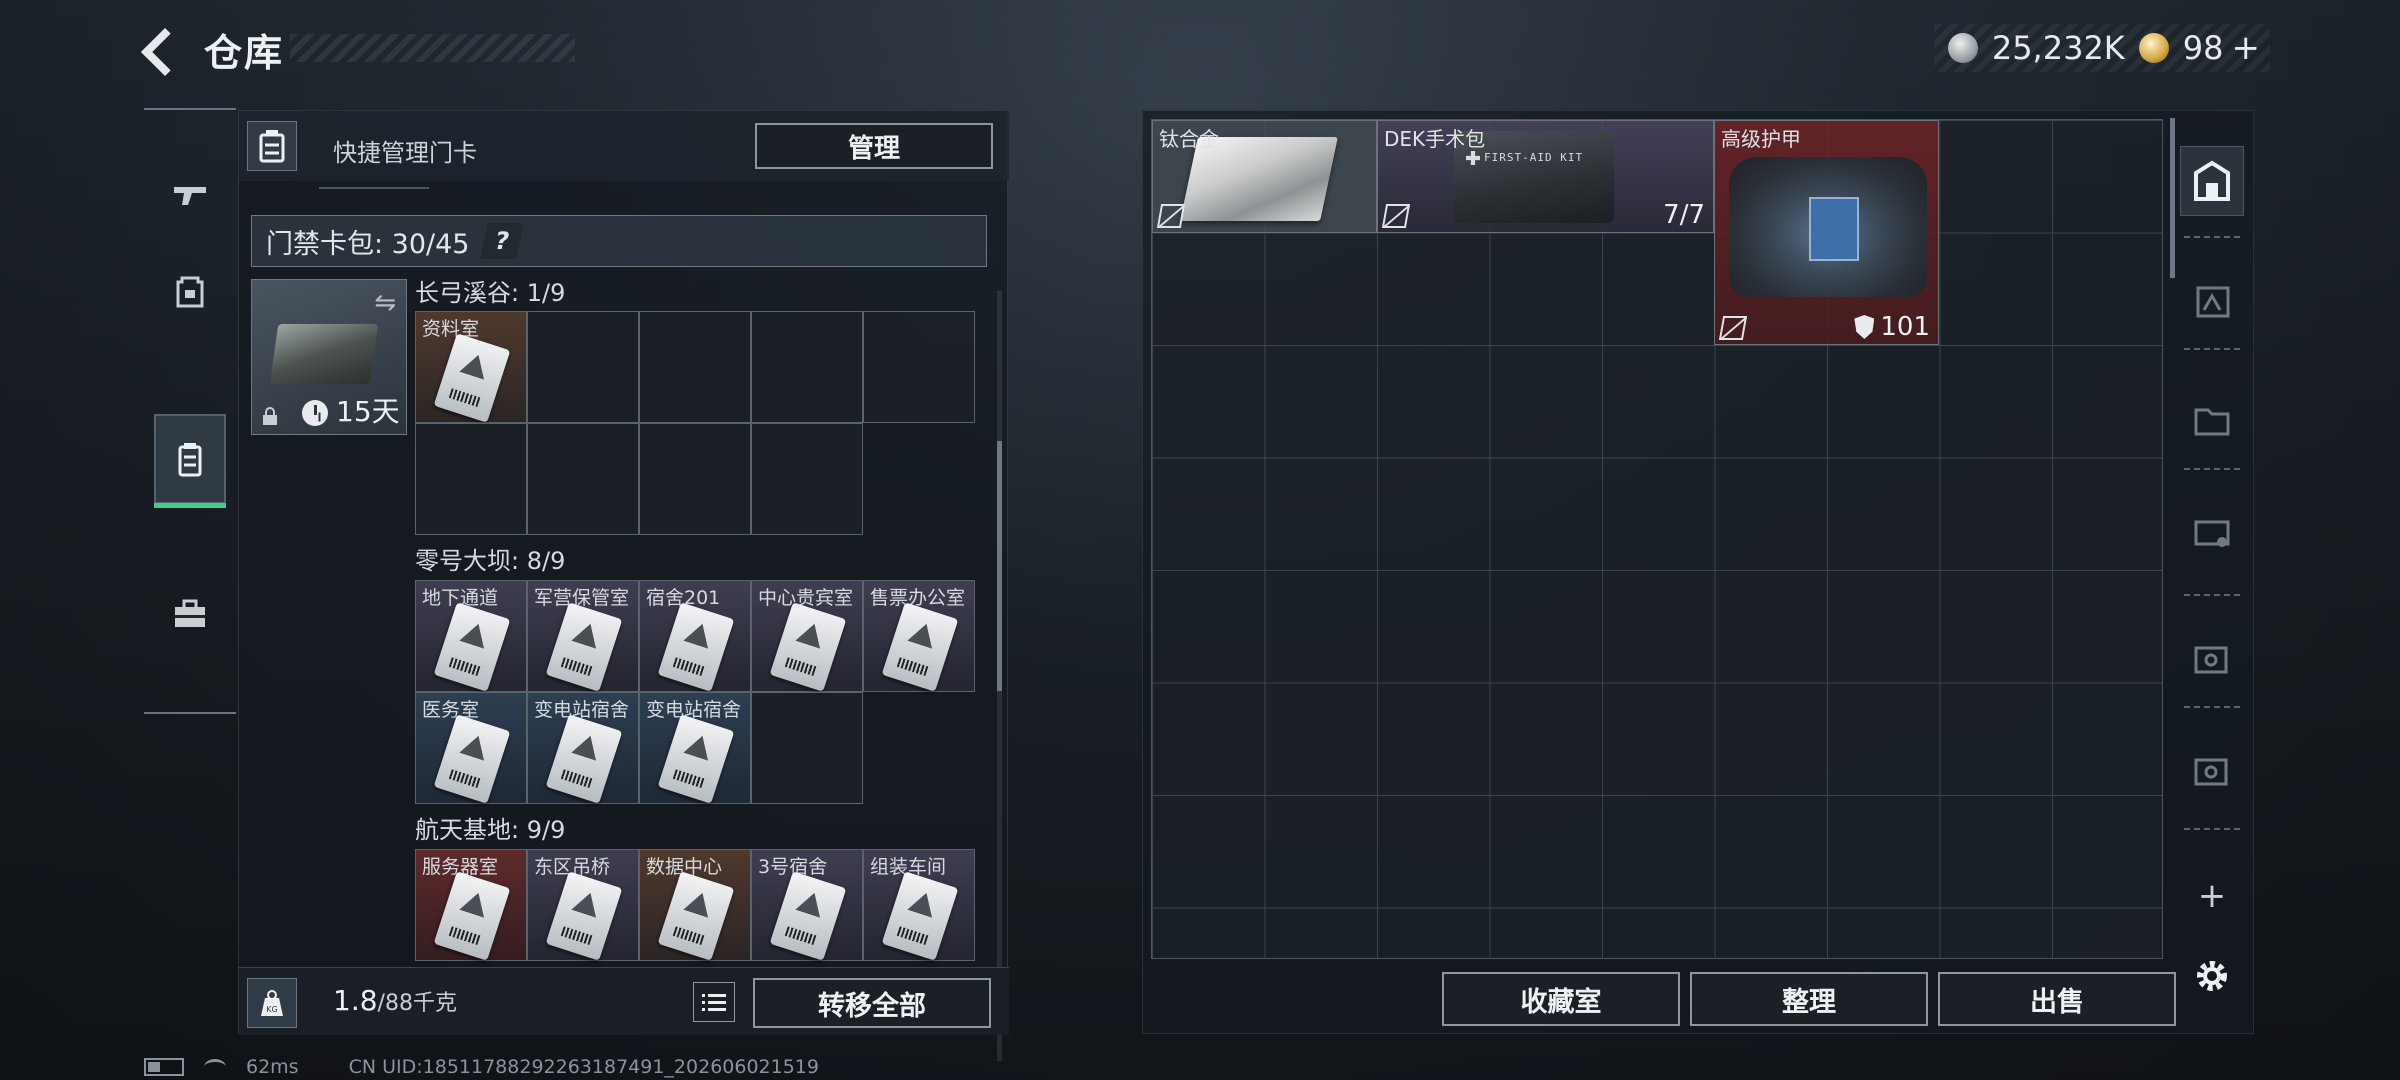 The image size is (2400, 1080). What do you see at coordinates (1264, 176) in the screenshot?
I see `stash-item-titanium: 钛合金` at bounding box center [1264, 176].